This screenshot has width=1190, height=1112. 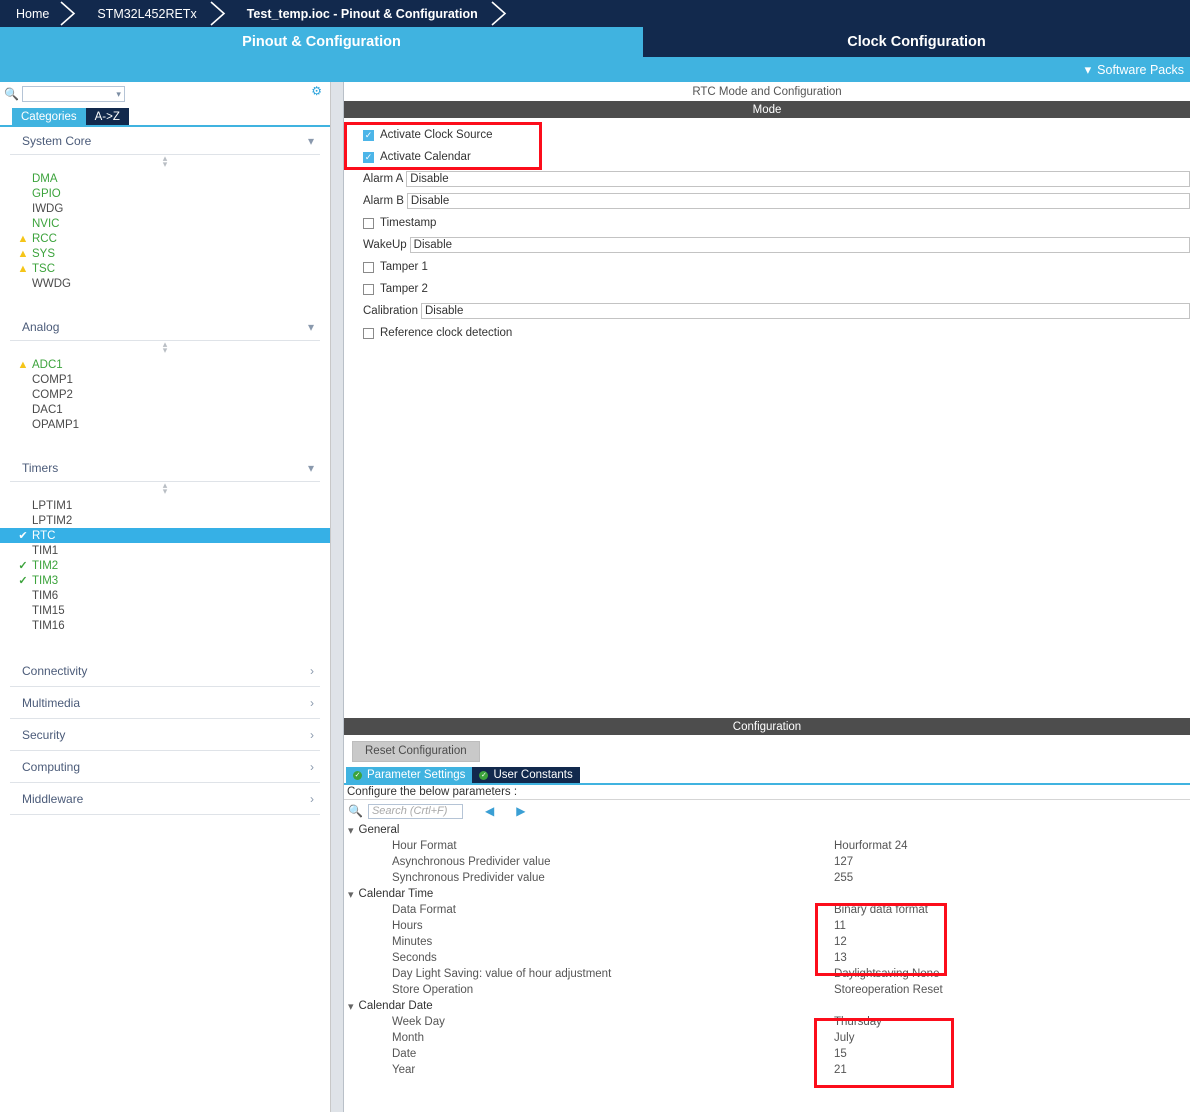 I want to click on breadcrumb-item-2: STM32L452RETx, so click(x=146, y=13).